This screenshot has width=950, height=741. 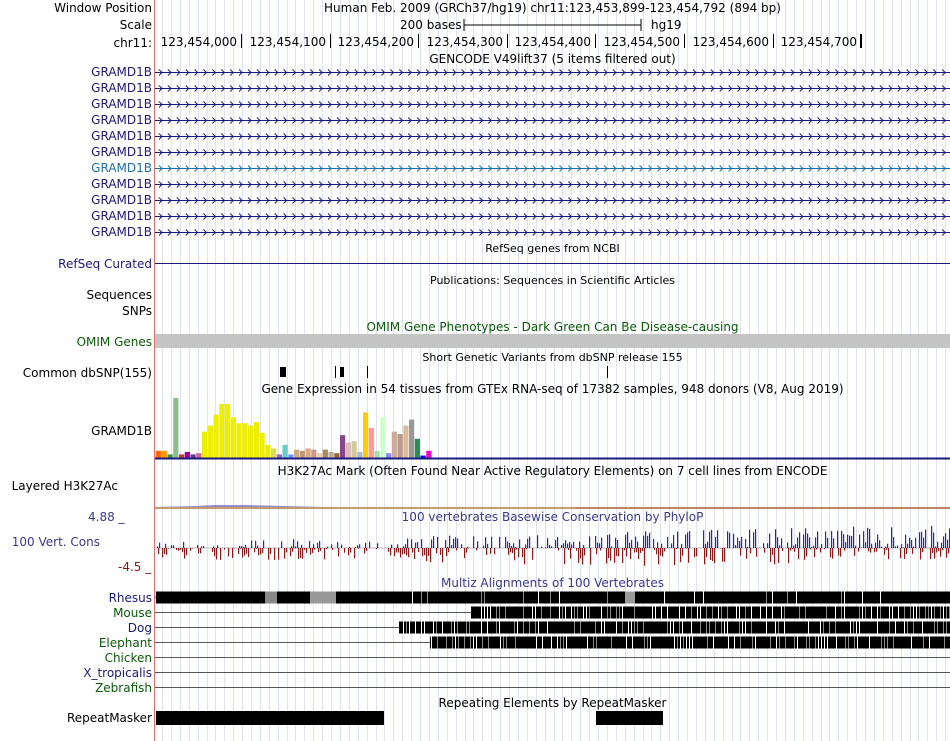 What do you see at coordinates (76, 613) in the screenshot?
I see `multiz-species-label: Mouse` at bounding box center [76, 613].